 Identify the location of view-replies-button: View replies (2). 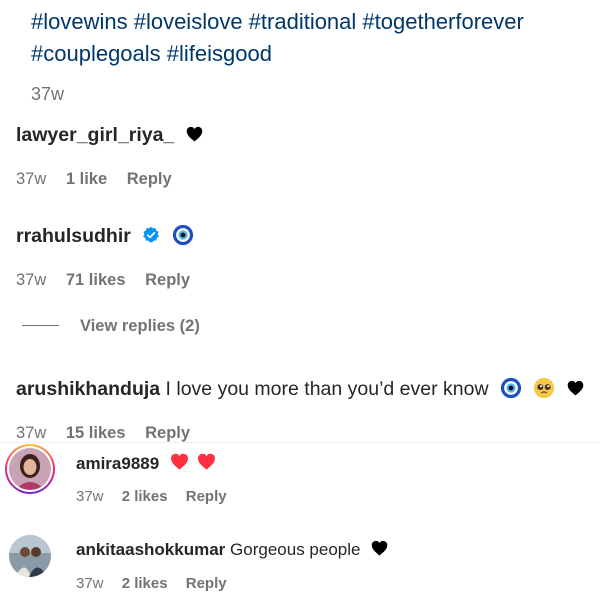
(111, 326).